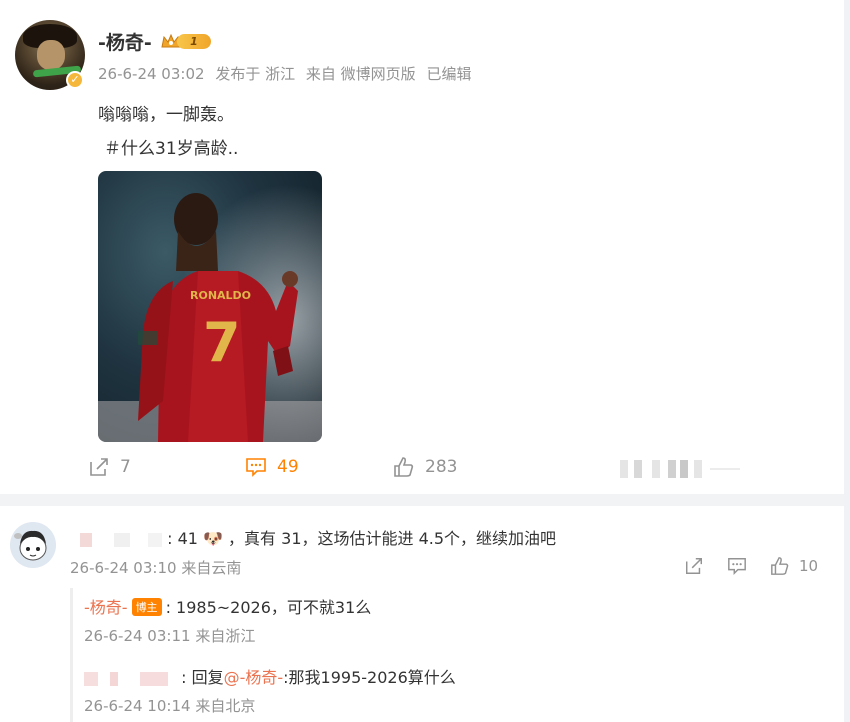 The width and height of the screenshot is (850, 722). I want to click on user-level-badge: 1, so click(187, 41).